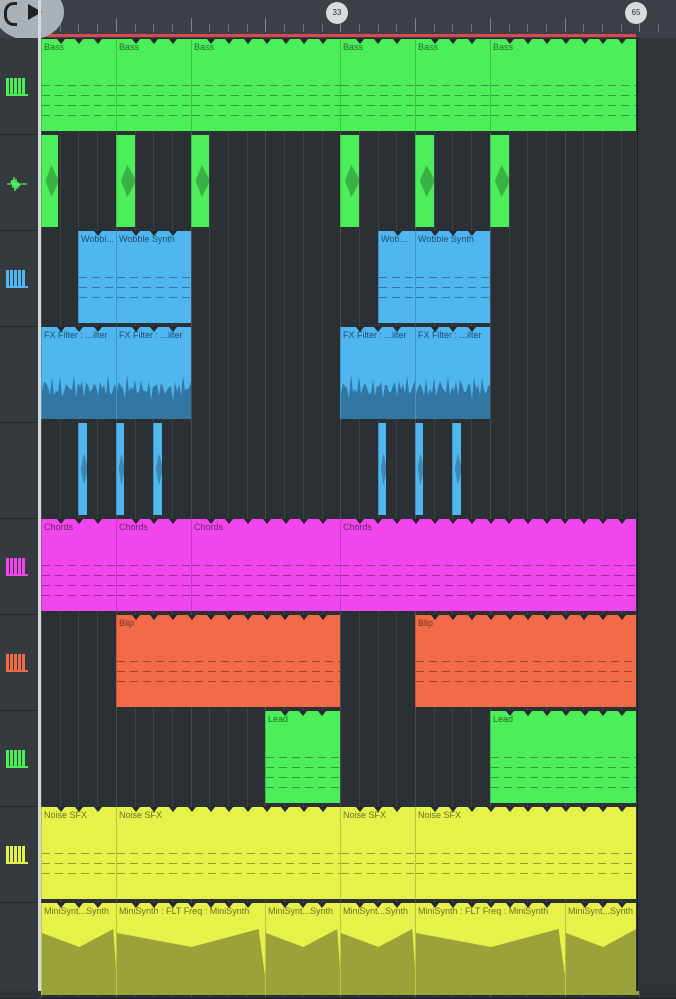  Describe the element at coordinates (636, 13) in the screenshot. I see `bar-marker-65: 65` at that location.